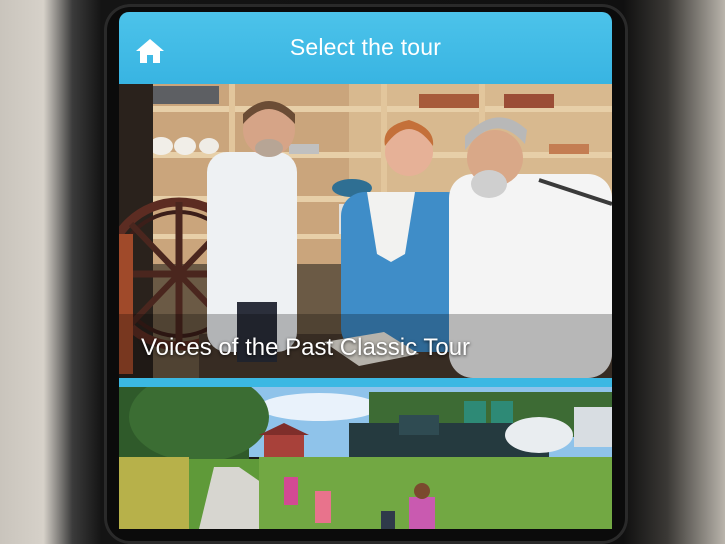 Image resolution: width=725 pixels, height=544 pixels. What do you see at coordinates (306, 347) in the screenshot?
I see `tour-title: Voices of the Past Classic Tour` at bounding box center [306, 347].